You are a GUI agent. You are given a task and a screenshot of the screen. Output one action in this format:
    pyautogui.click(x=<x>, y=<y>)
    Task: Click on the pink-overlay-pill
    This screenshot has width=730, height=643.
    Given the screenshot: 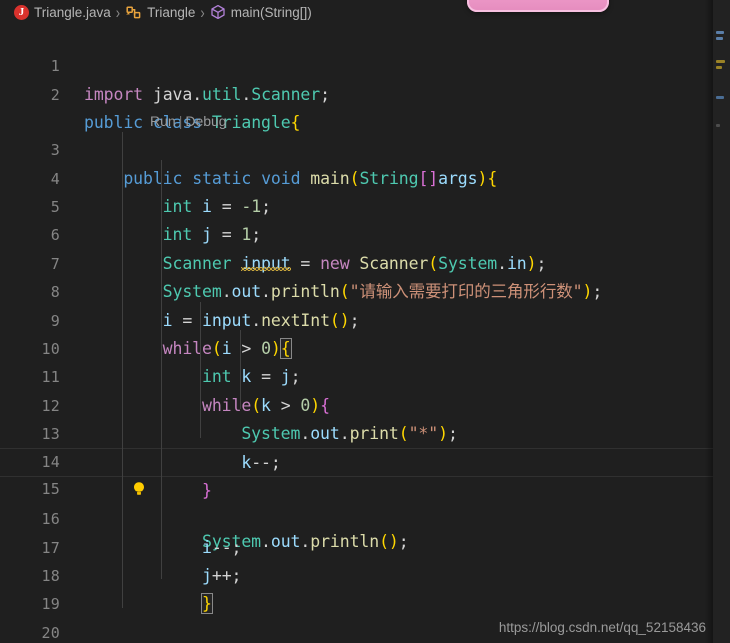 What is the action you would take?
    pyautogui.click(x=538, y=6)
    